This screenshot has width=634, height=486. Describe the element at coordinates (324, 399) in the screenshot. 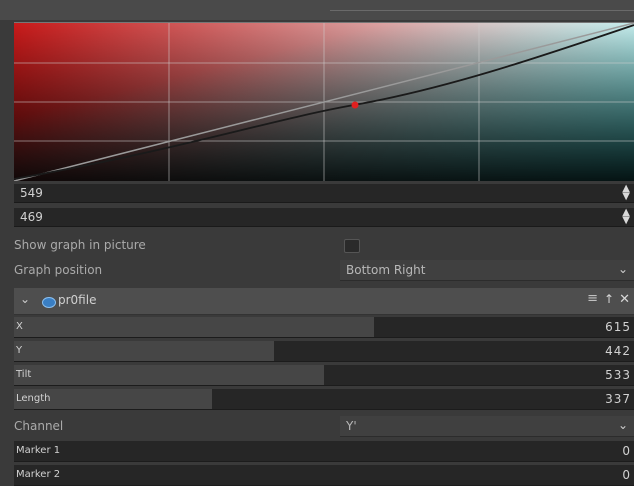

I see `slider-length: Length 337` at that location.